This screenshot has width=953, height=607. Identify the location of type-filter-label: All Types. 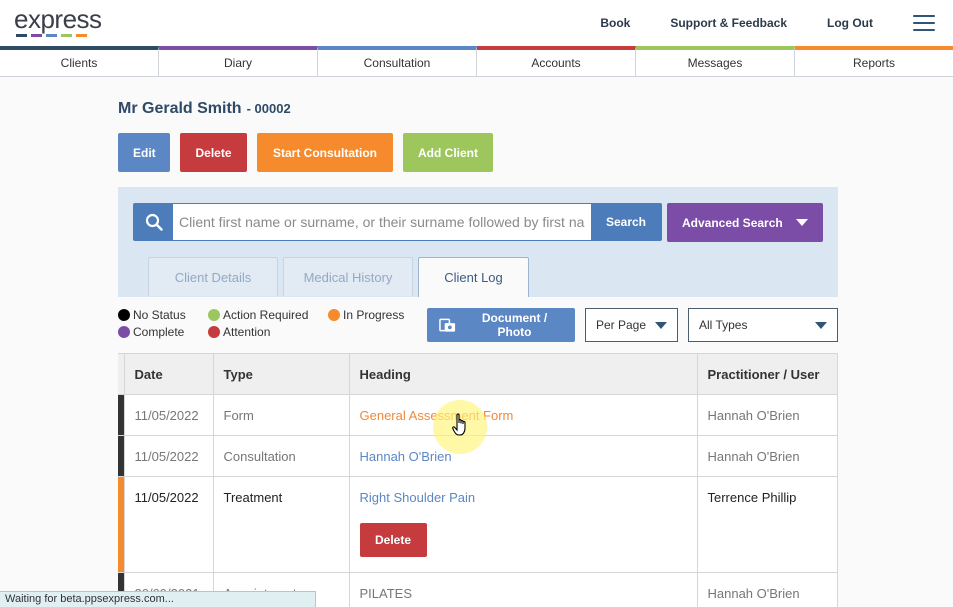
(723, 325).